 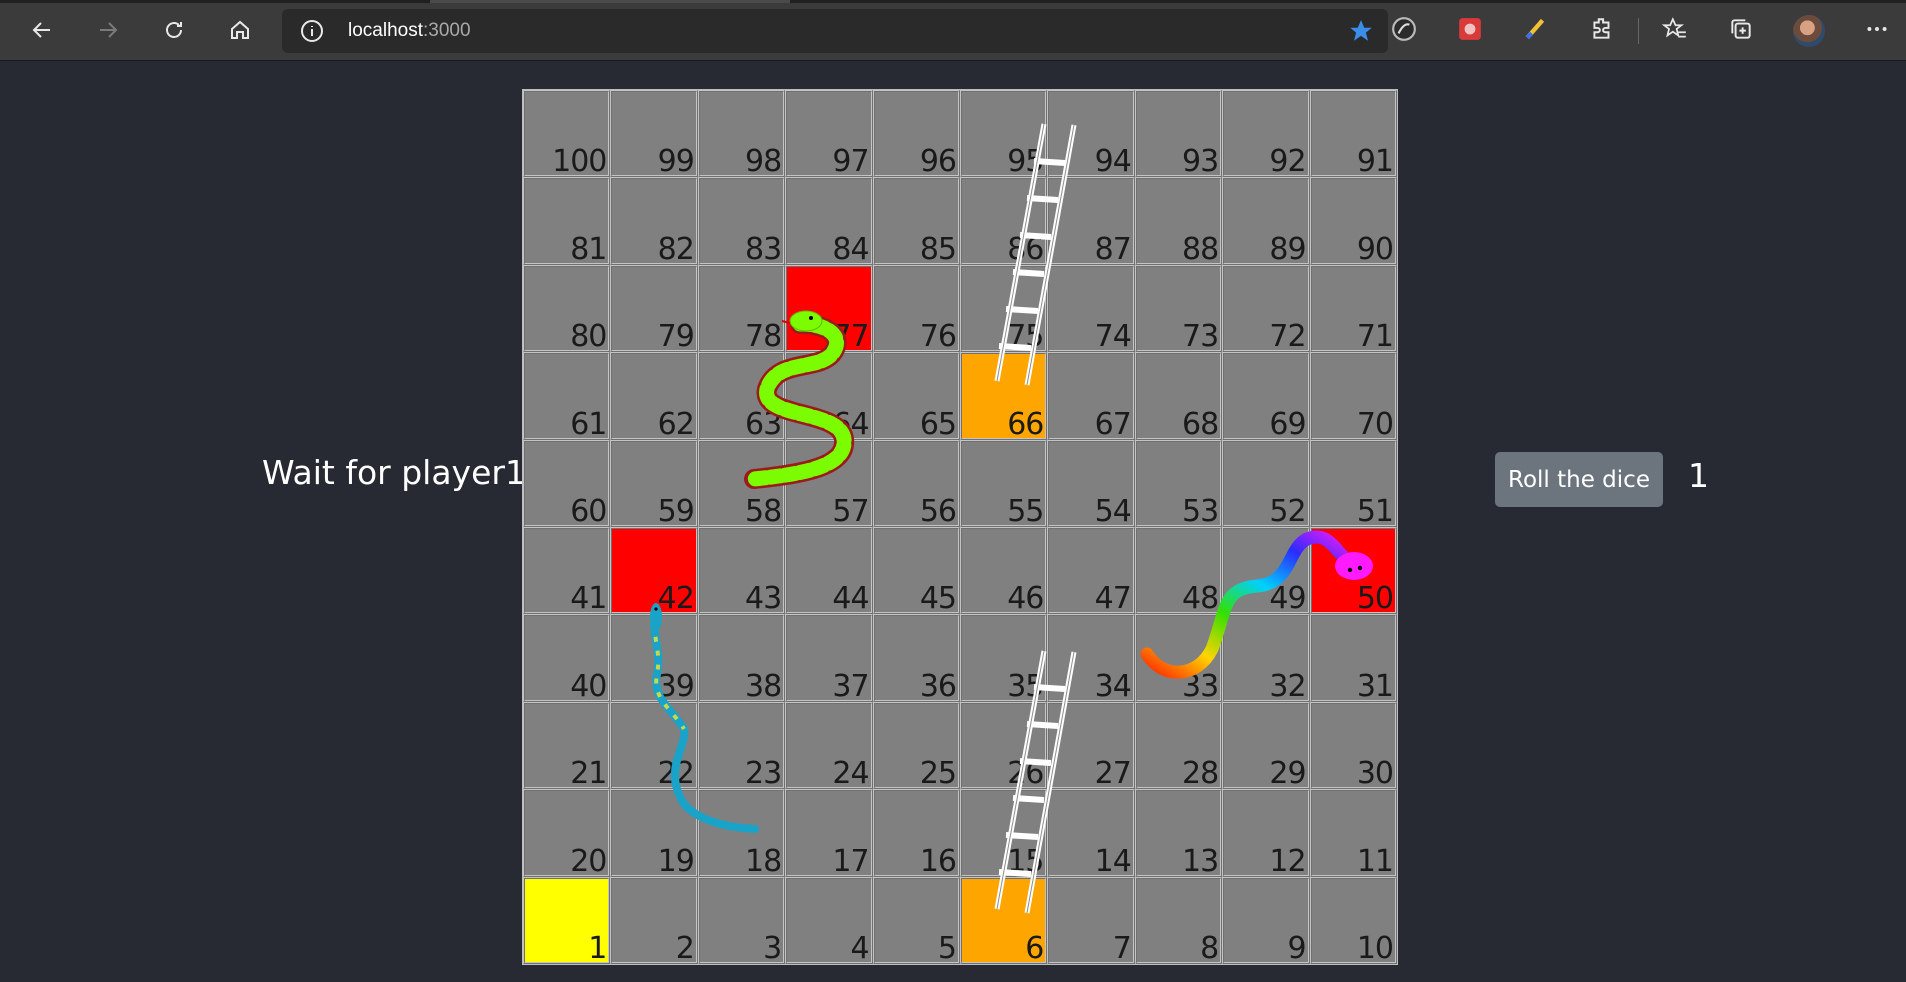 What do you see at coordinates (240, 30) in the screenshot?
I see `home-icon` at bounding box center [240, 30].